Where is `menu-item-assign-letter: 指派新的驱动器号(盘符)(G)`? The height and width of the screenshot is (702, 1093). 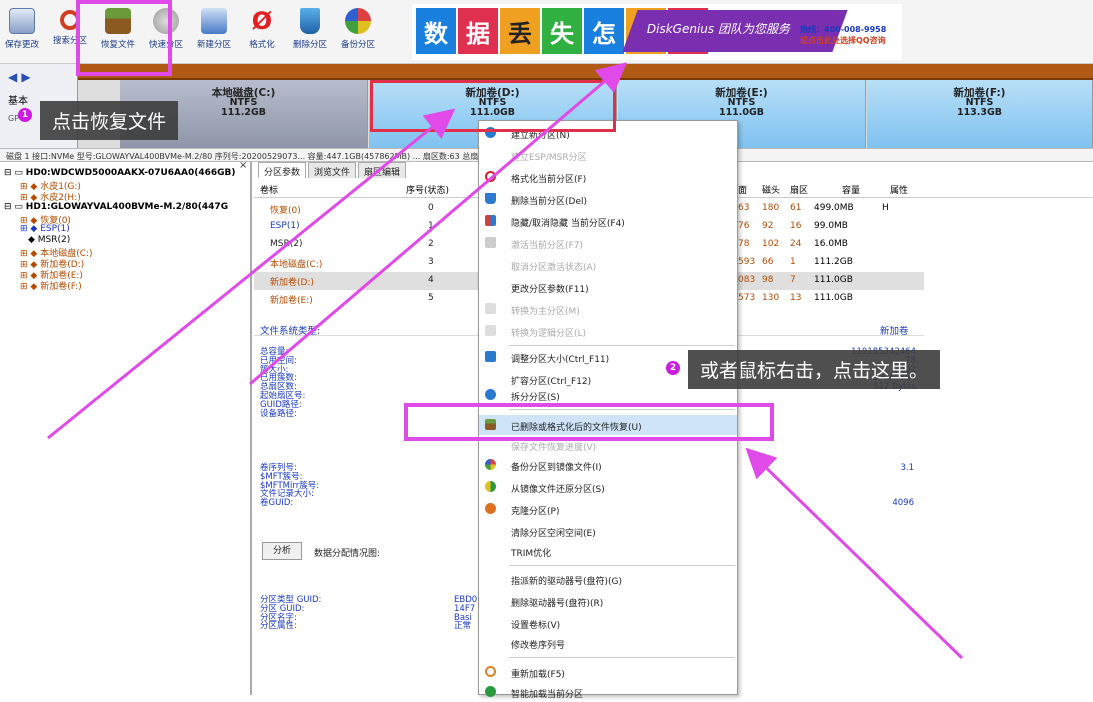
menu-item-assign-letter: 指派新的驱动器号(盘符)(G) is located at coordinates (608, 579).